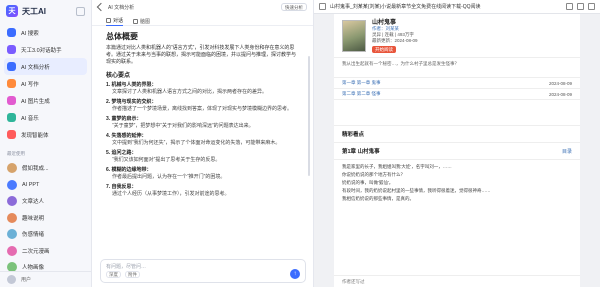 Image resolution: width=600 pixels, height=287 pixels. What do you see at coordinates (131, 102) in the screenshot?
I see `key-point-title: 2. 梦境与现实的交织：` at bounding box center [131, 102].